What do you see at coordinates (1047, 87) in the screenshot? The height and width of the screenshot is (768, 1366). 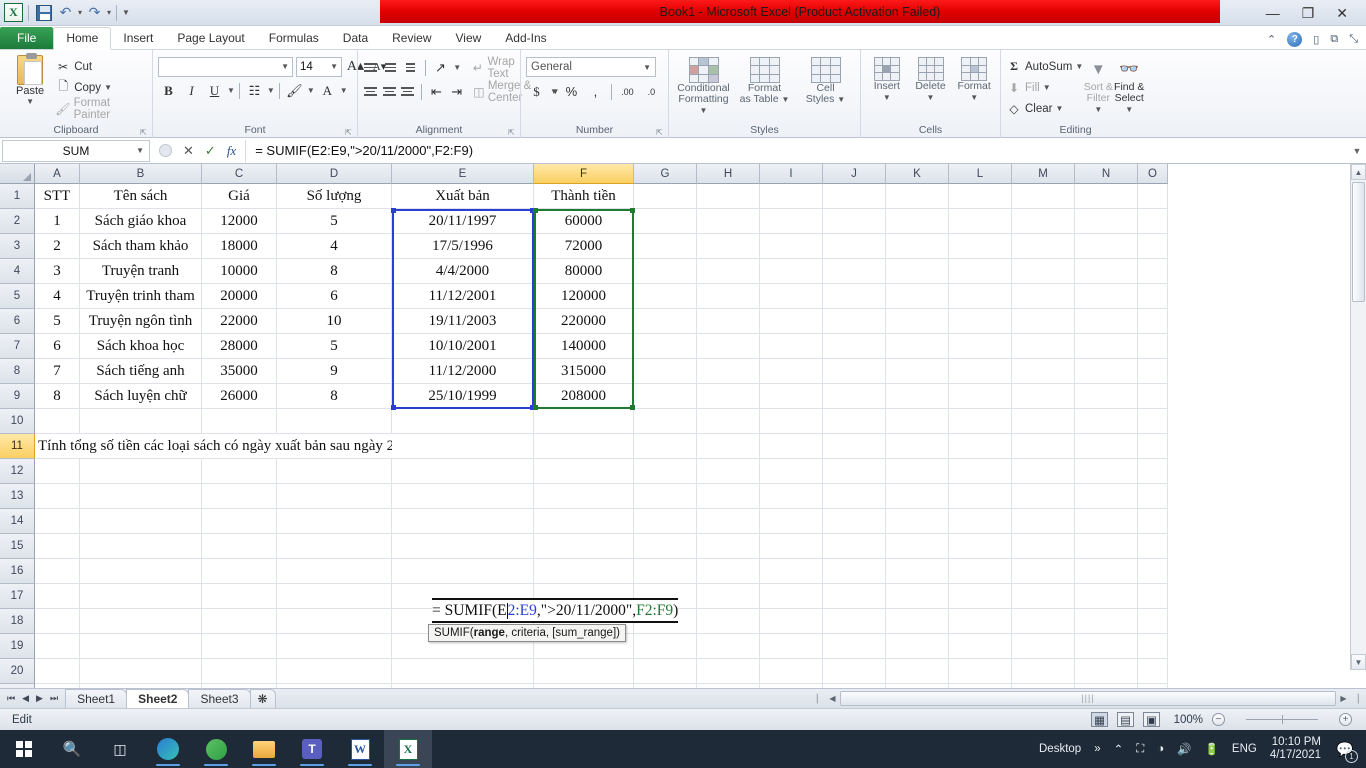 I see `fill-dropdown-icon: ▼` at bounding box center [1047, 87].